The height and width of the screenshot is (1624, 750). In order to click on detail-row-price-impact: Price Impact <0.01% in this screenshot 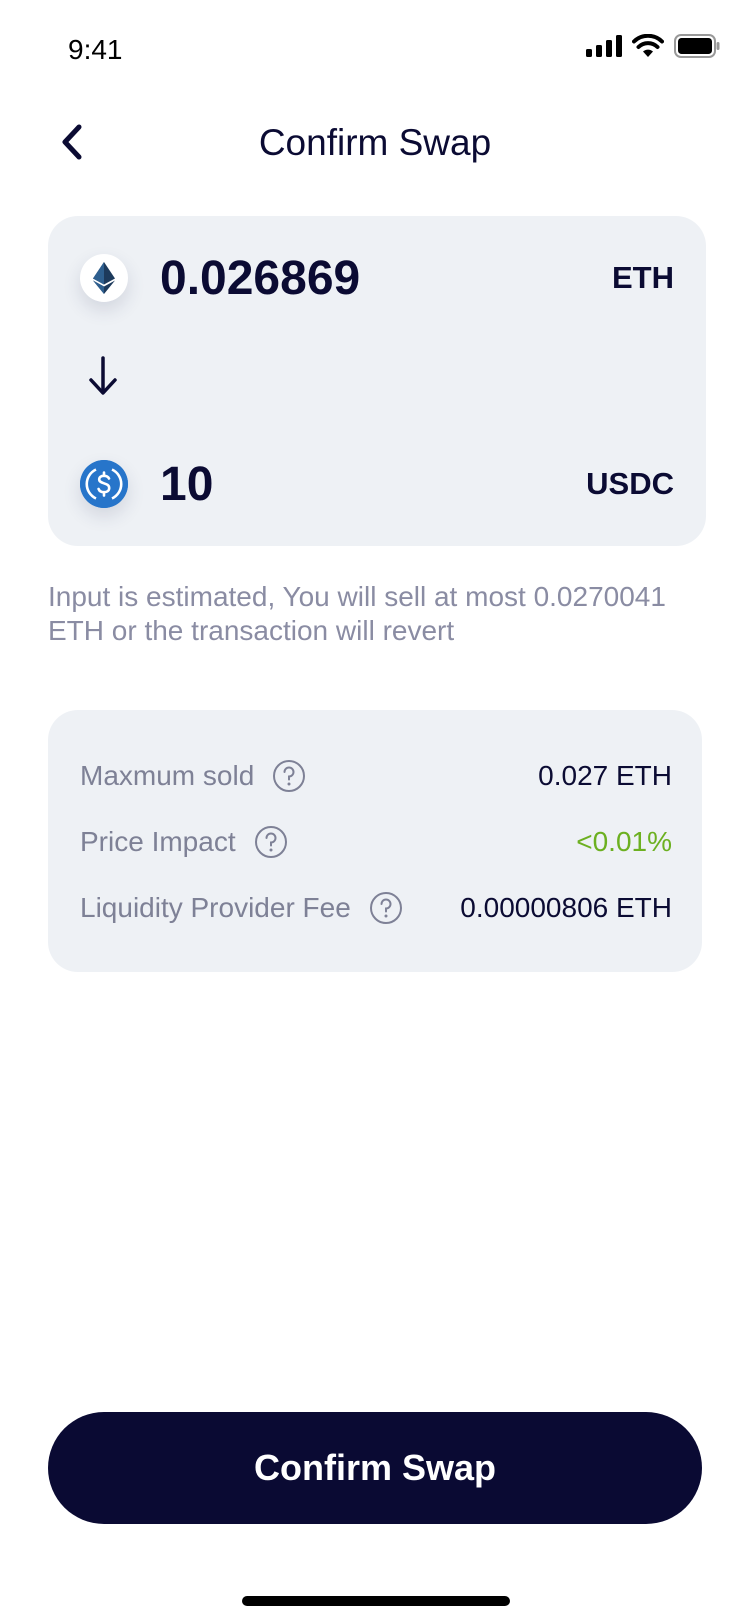, I will do `click(376, 842)`.